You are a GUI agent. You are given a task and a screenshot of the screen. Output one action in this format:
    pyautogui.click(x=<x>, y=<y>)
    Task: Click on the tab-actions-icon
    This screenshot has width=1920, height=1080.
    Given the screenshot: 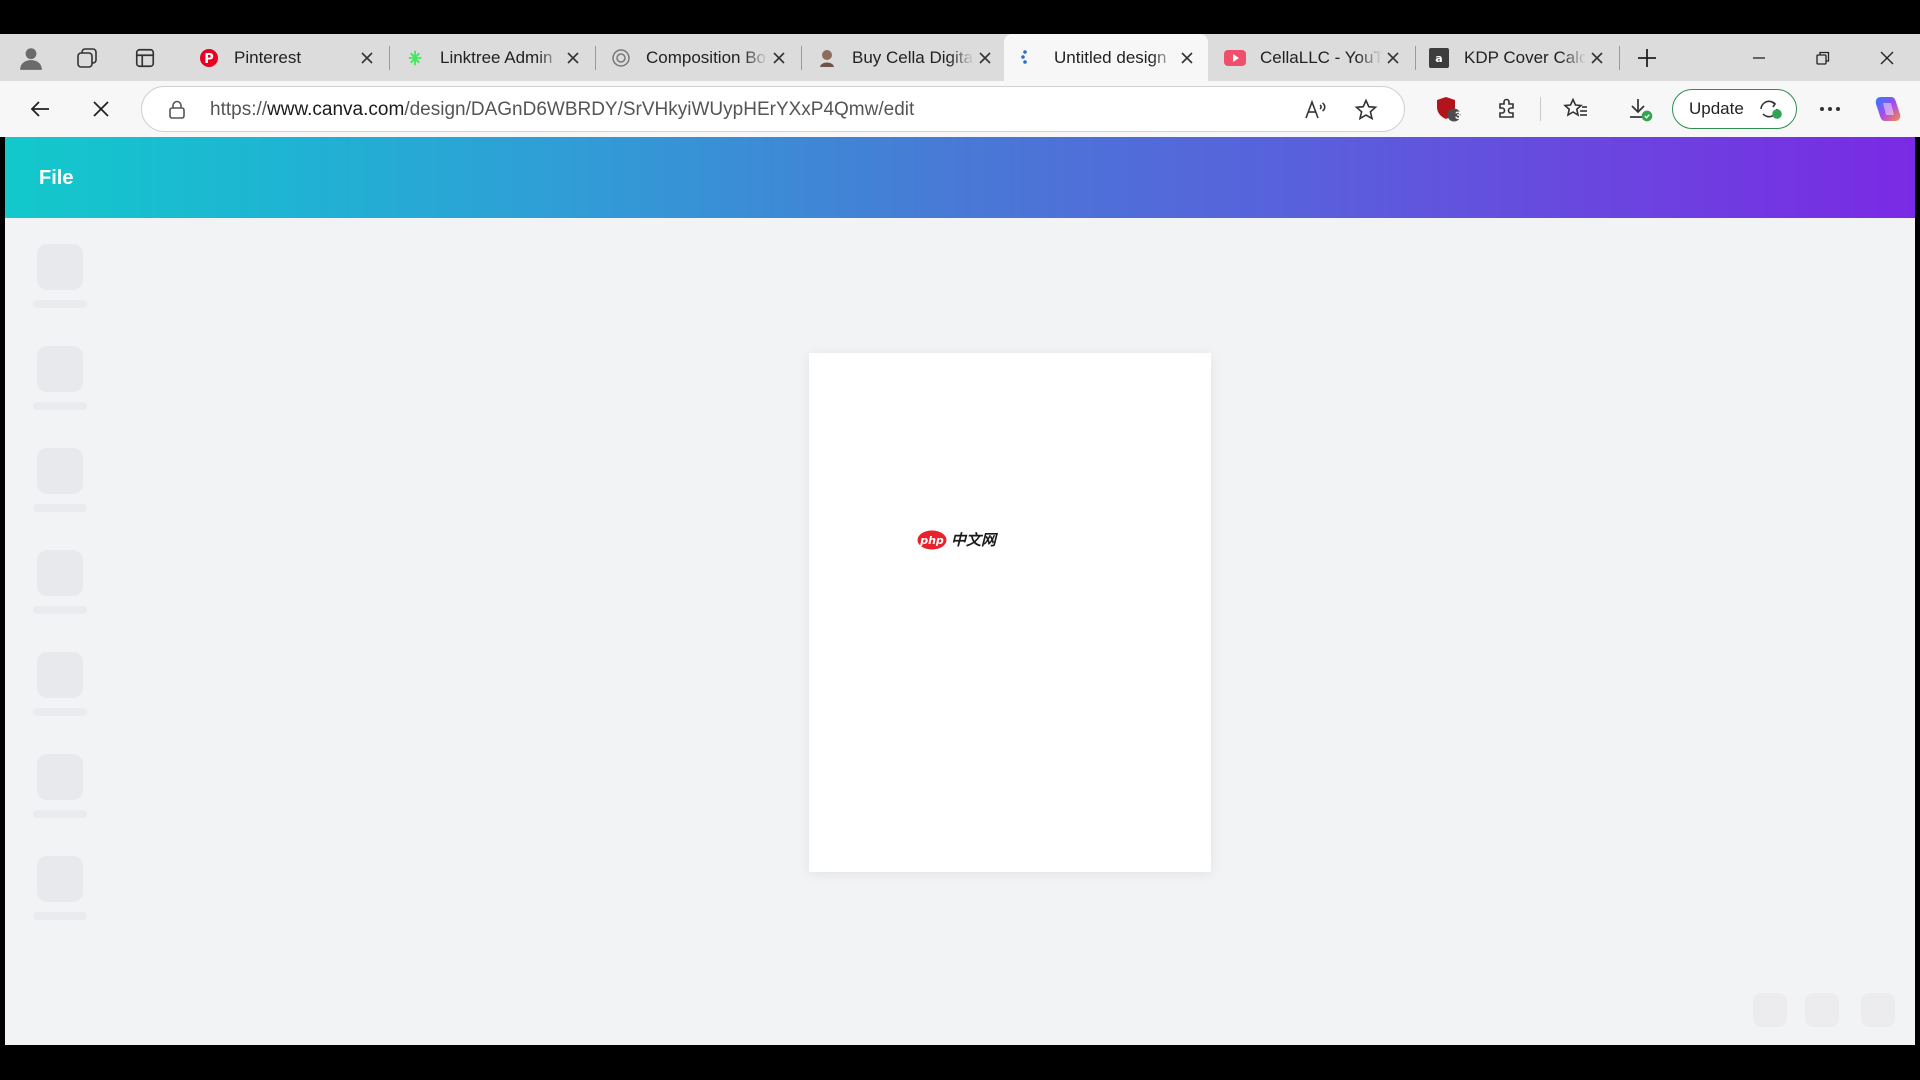 What is the action you would take?
    pyautogui.click(x=145, y=57)
    